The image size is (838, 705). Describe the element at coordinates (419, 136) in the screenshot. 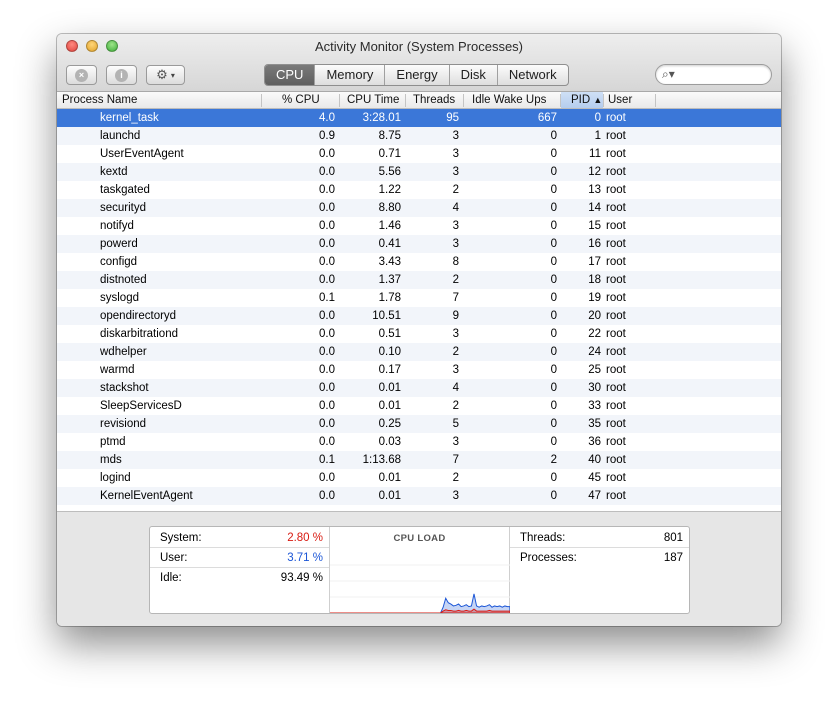

I see `table-row: launchd 0.9 8.75 3 0 1 root` at that location.